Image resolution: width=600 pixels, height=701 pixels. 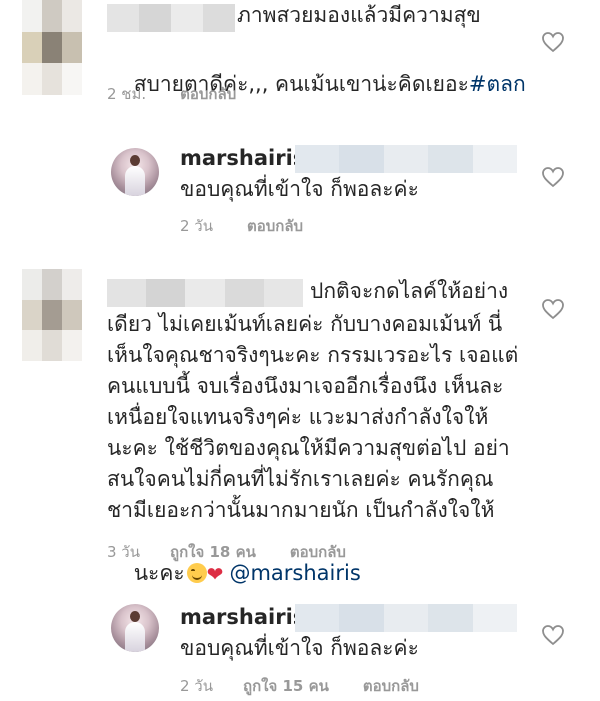 What do you see at coordinates (171, 94) in the screenshot?
I see `comment-meta: 2 ชม. ตอบกลับ` at bounding box center [171, 94].